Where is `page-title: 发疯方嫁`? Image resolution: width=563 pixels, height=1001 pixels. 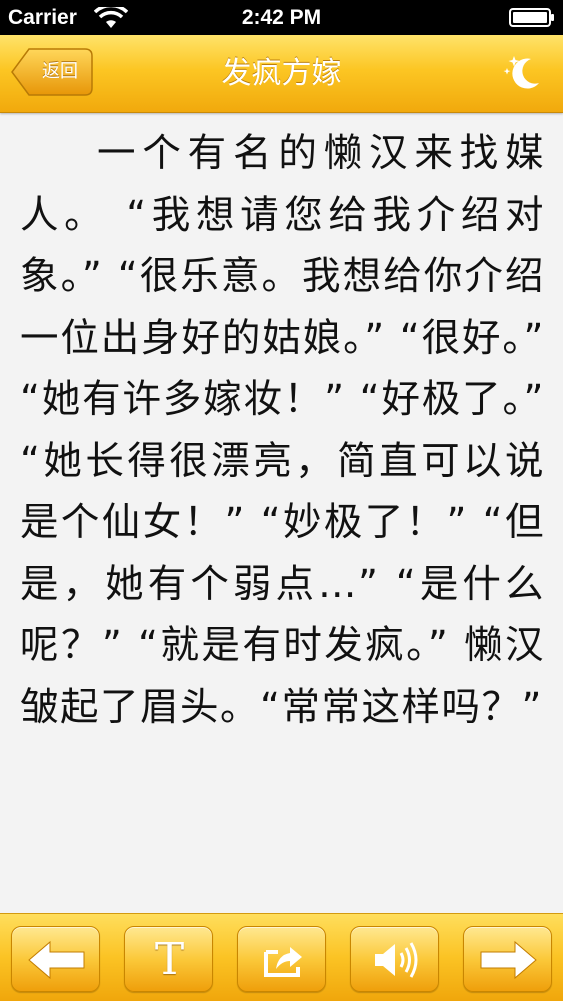 page-title: 发疯方嫁 is located at coordinates (281, 73).